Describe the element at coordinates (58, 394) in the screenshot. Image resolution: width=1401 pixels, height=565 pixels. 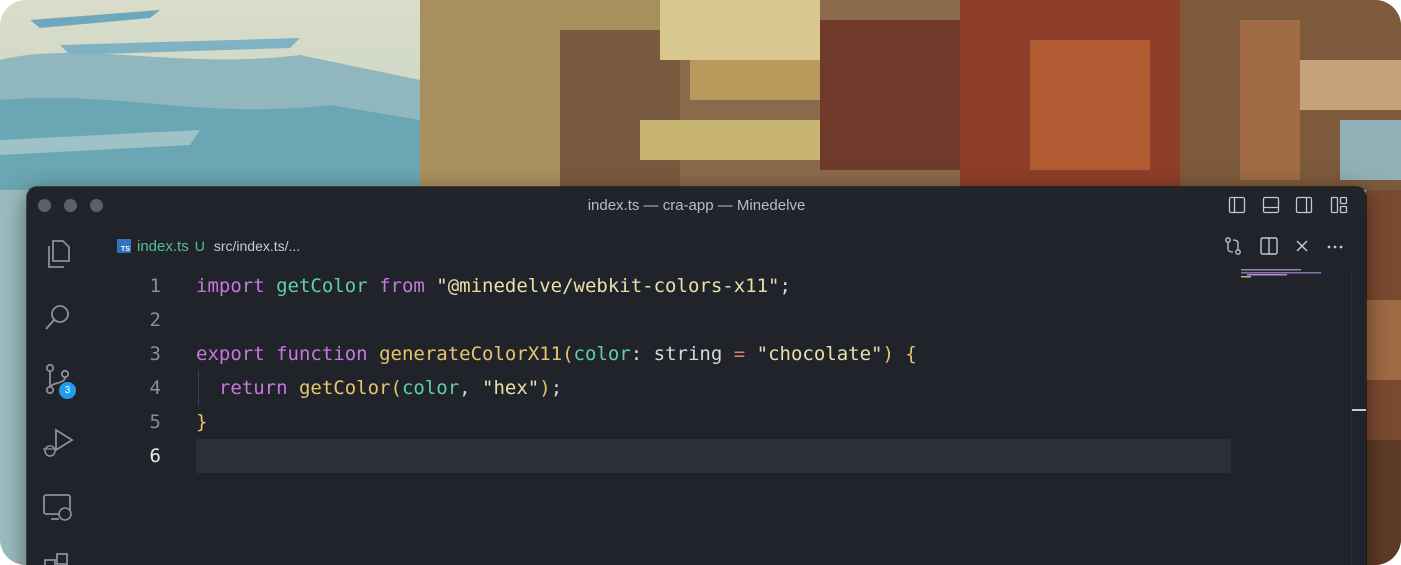
I see `activity-bar: 3` at that location.